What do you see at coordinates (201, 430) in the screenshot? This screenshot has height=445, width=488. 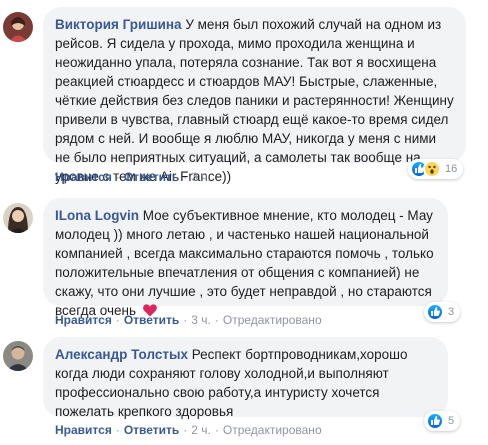 I see `comment-timestamp: 2 ч.` at bounding box center [201, 430].